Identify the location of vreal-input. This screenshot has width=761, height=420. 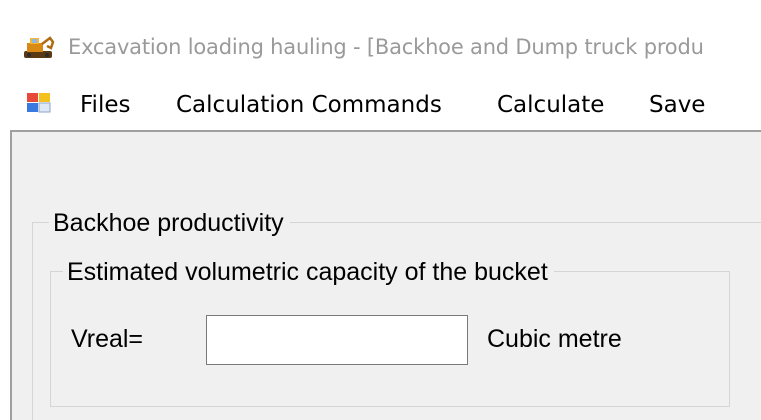
(337, 340).